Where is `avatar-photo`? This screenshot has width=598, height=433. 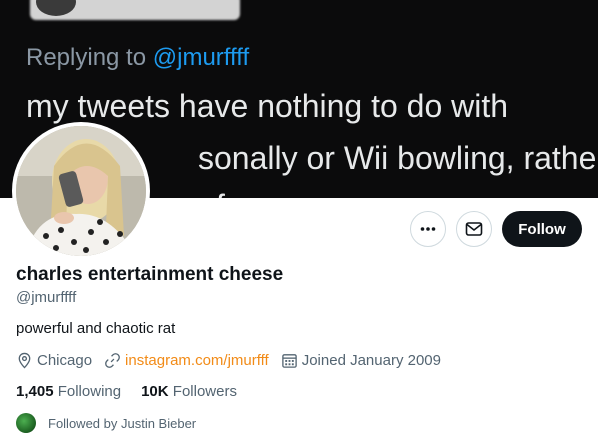 avatar-photo is located at coordinates (81, 191).